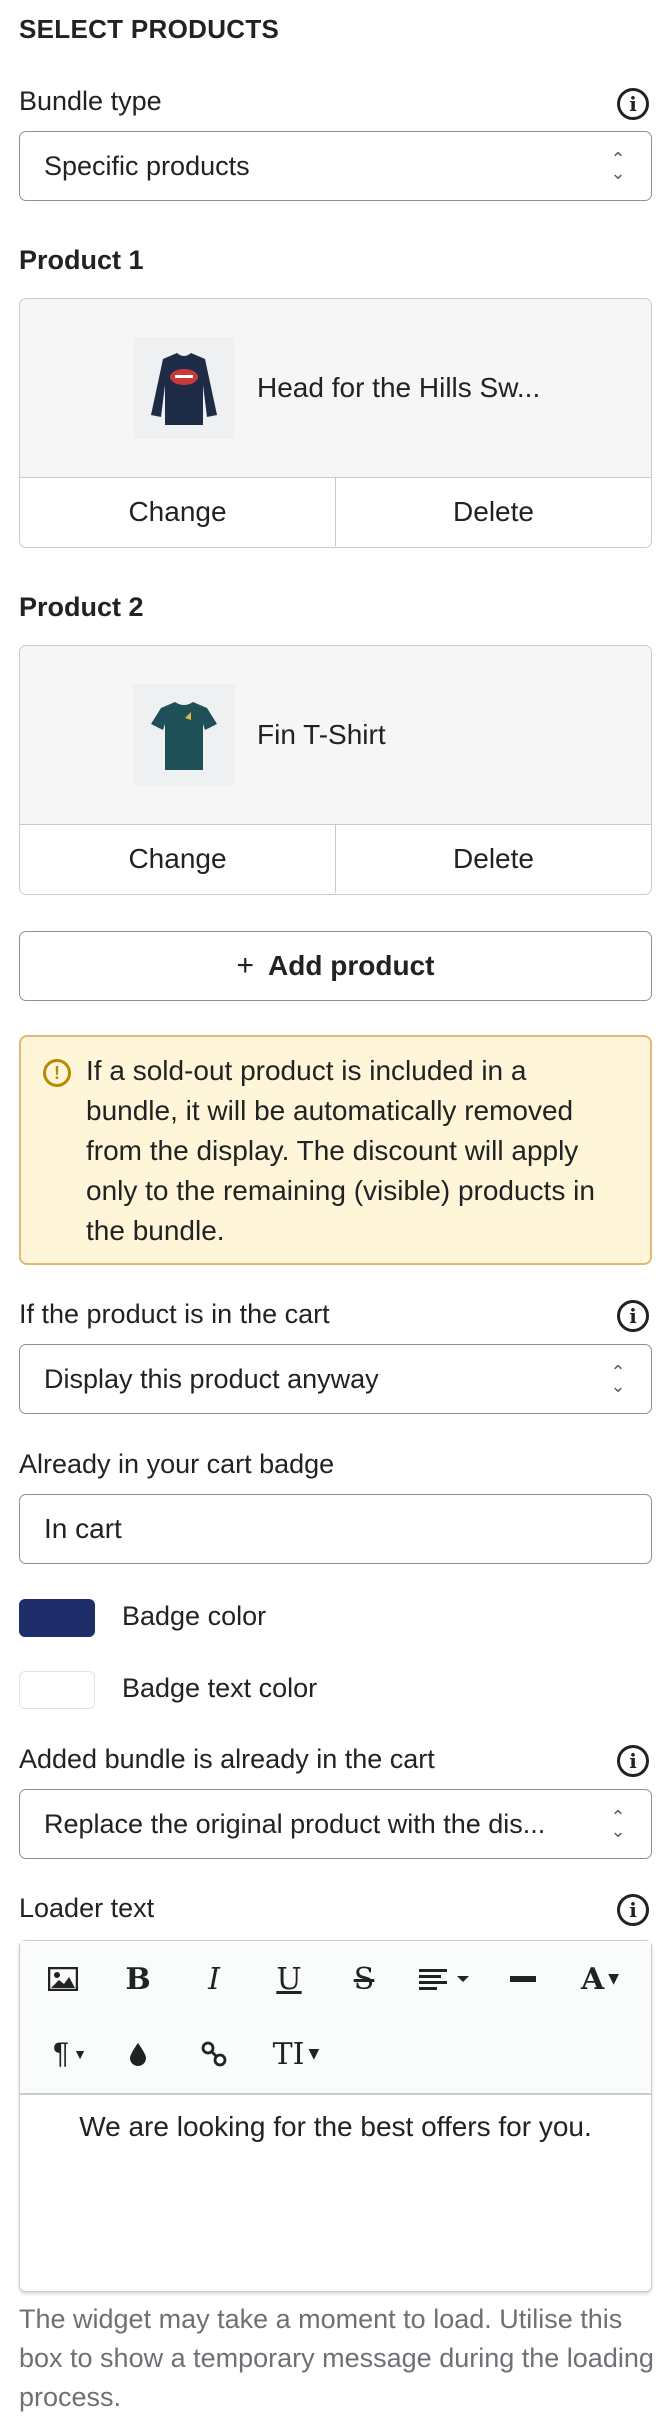 The height and width of the screenshot is (2430, 670). I want to click on font-color-icon: A ▼, so click(600, 1979).